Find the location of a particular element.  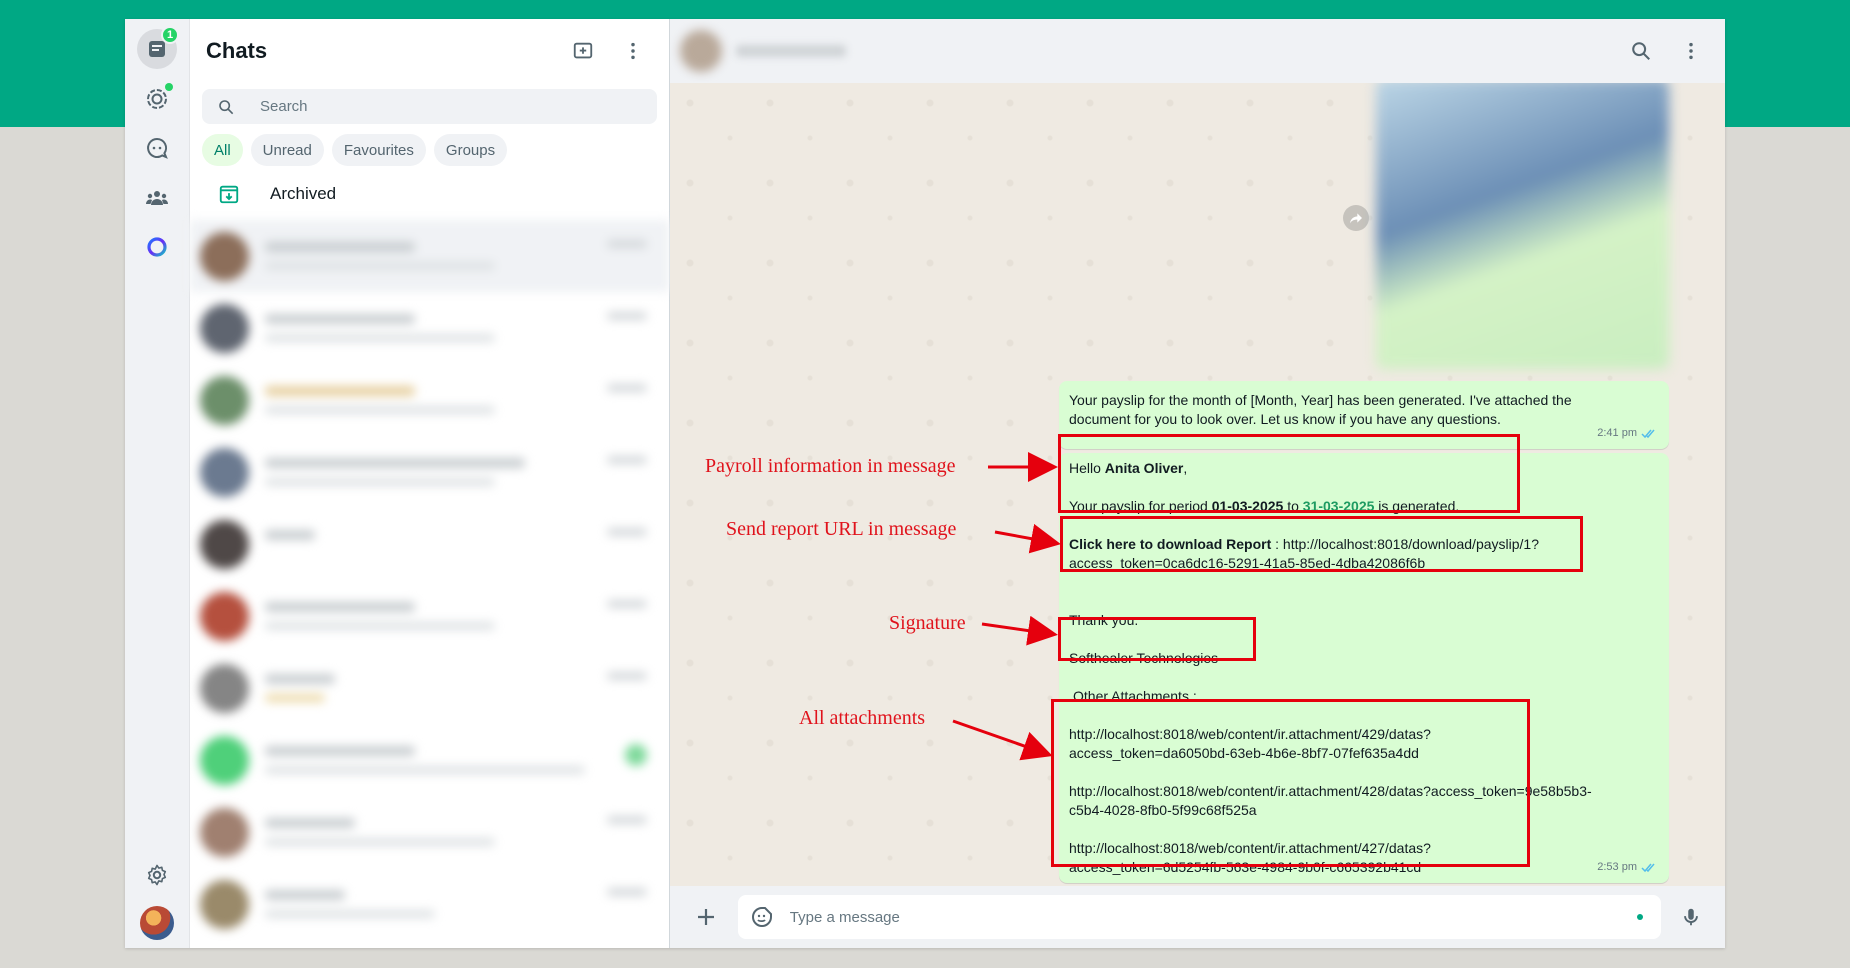

filter-unread: Unread is located at coordinates (287, 150).